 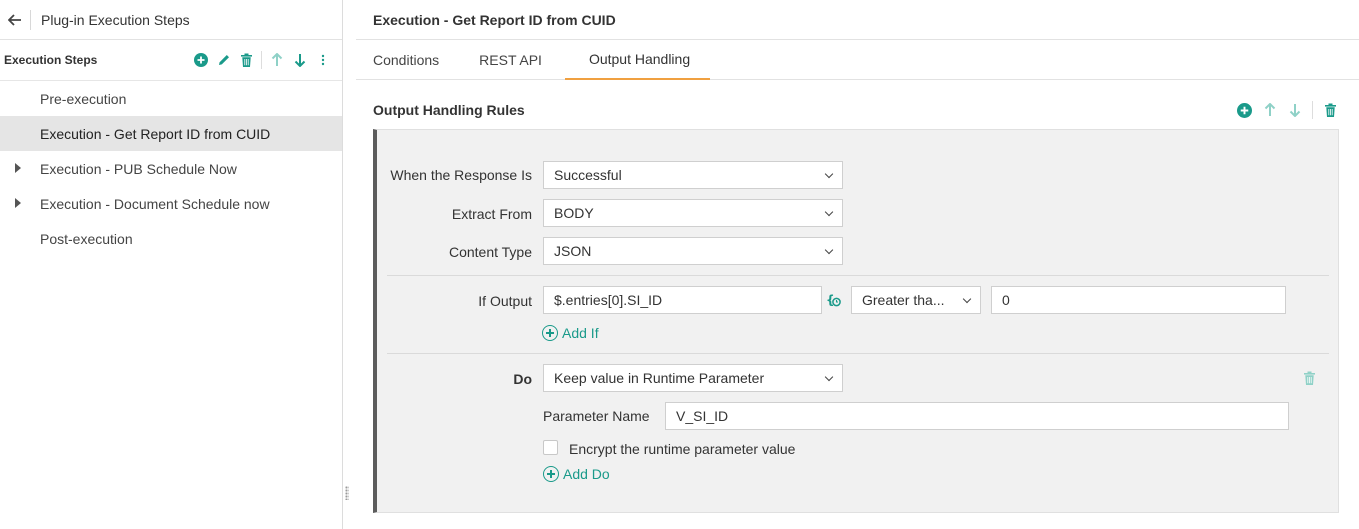 What do you see at coordinates (693, 175) in the screenshot?
I see `response-select: Successful` at bounding box center [693, 175].